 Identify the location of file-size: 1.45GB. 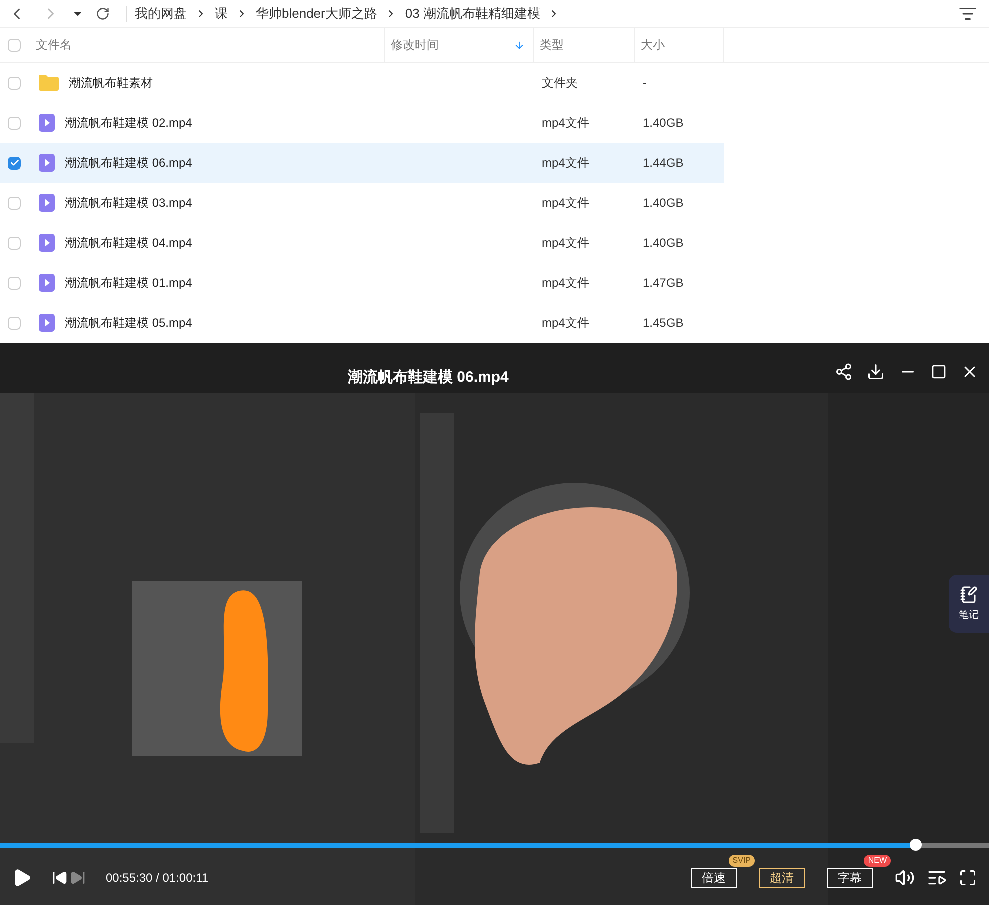
(663, 323).